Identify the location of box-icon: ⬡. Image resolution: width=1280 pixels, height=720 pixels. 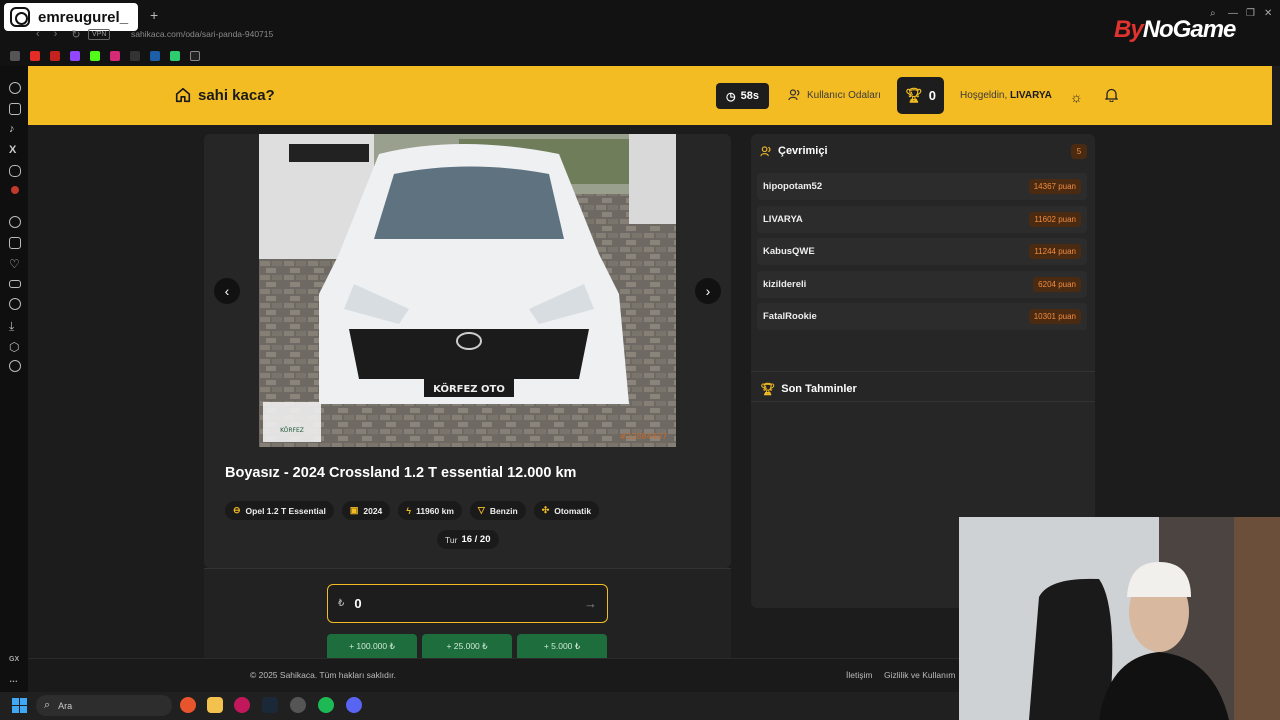
(15, 347).